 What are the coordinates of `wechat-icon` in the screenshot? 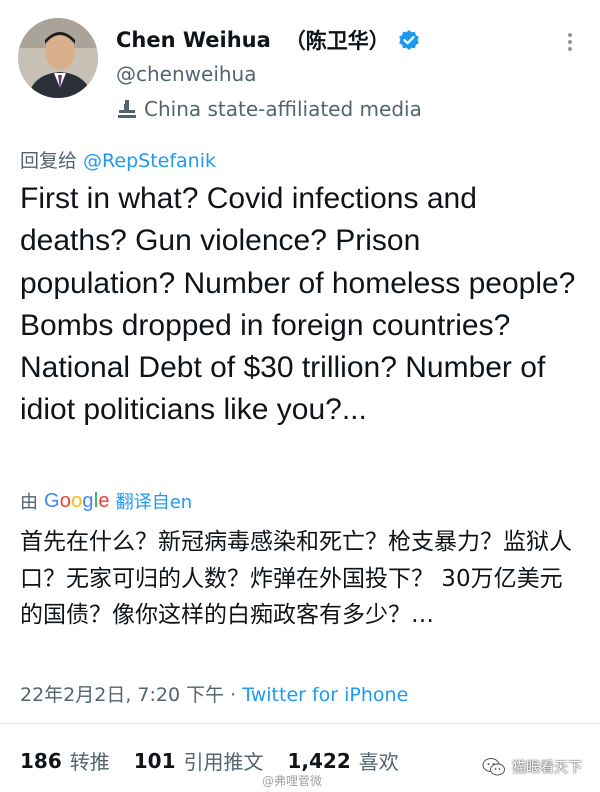 It's located at (494, 767).